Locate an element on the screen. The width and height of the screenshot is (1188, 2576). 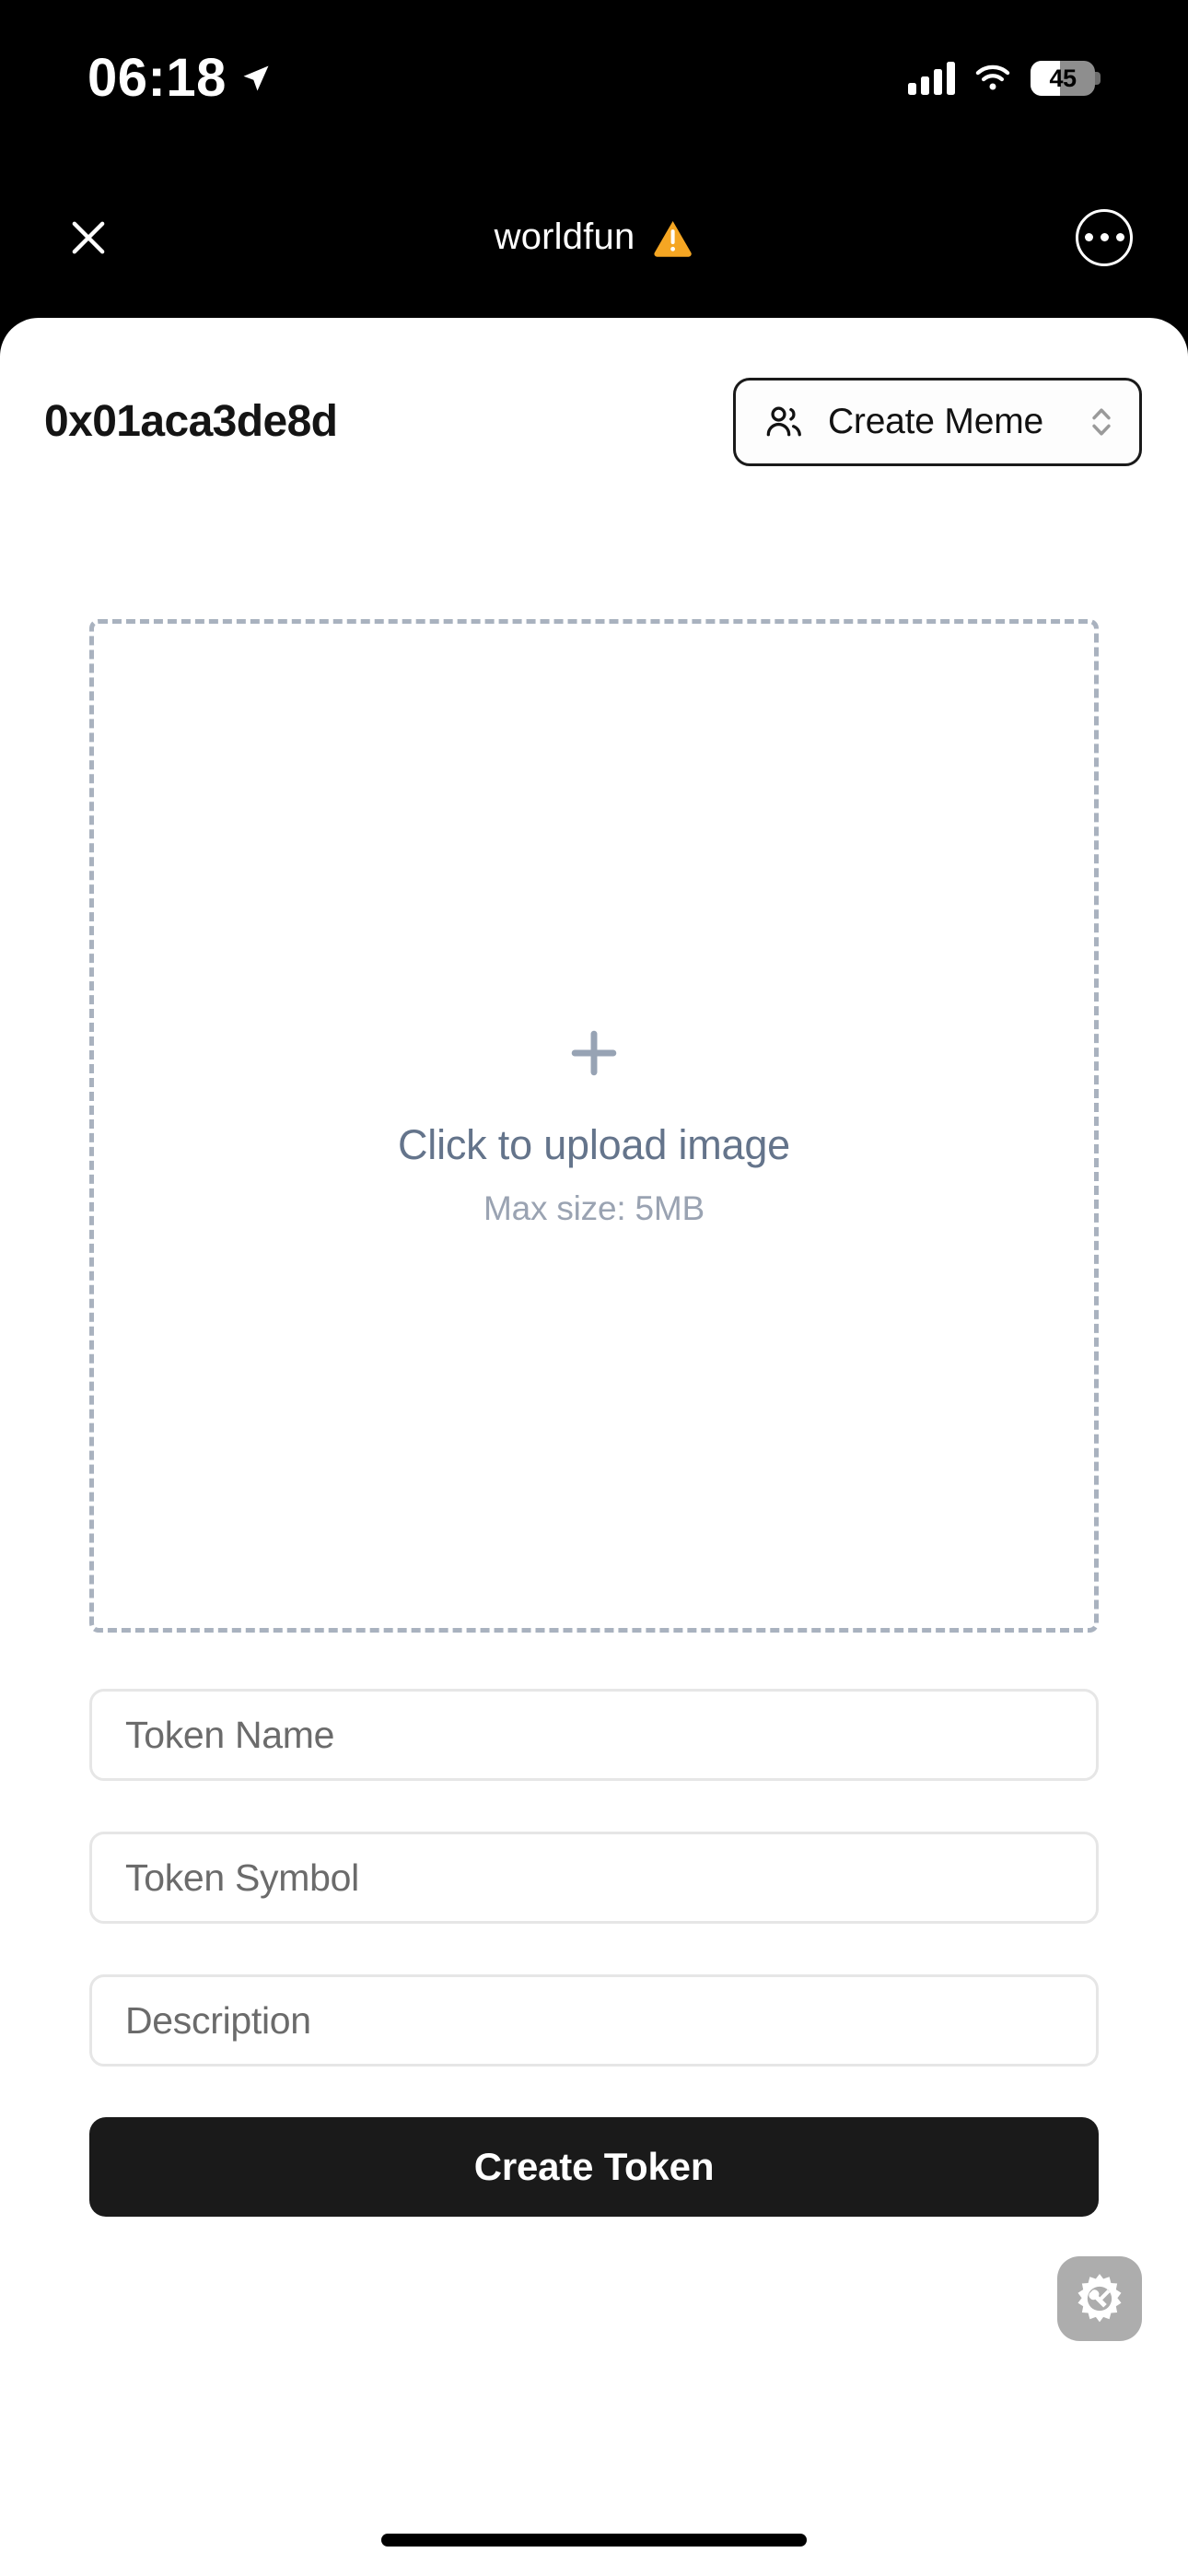
warning-triangle-icon is located at coordinates (673, 238).